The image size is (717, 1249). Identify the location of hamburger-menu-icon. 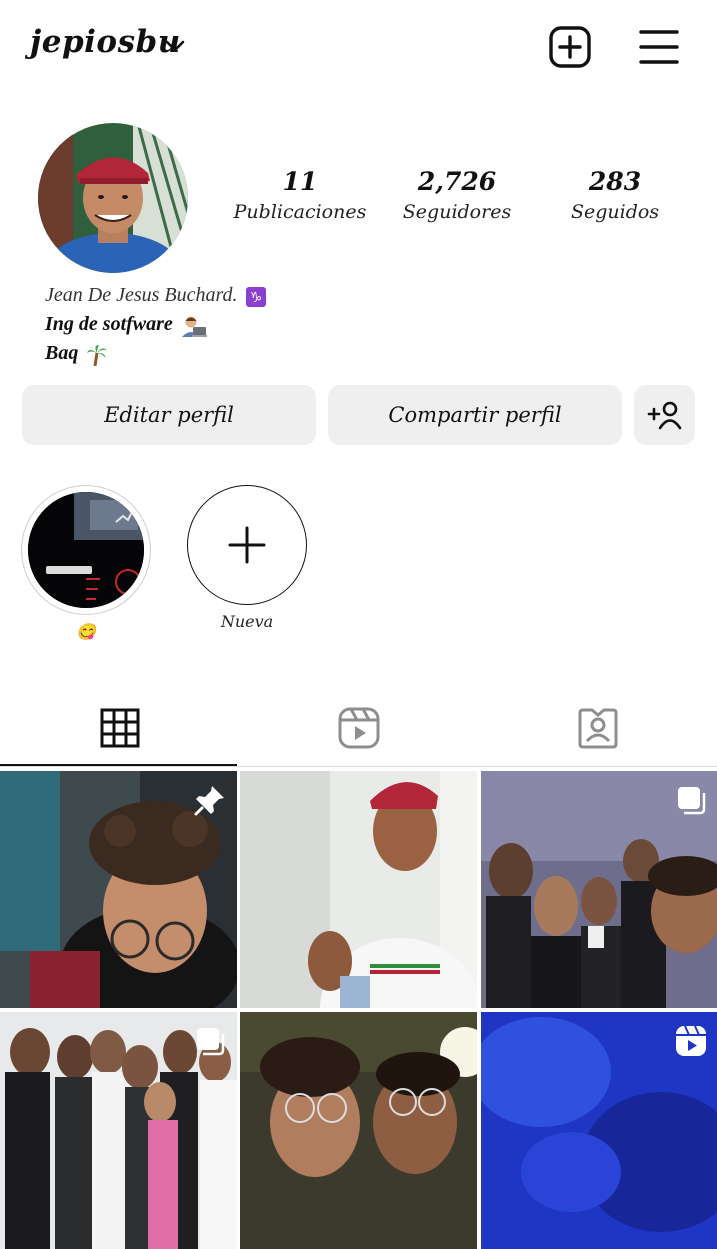
(659, 47).